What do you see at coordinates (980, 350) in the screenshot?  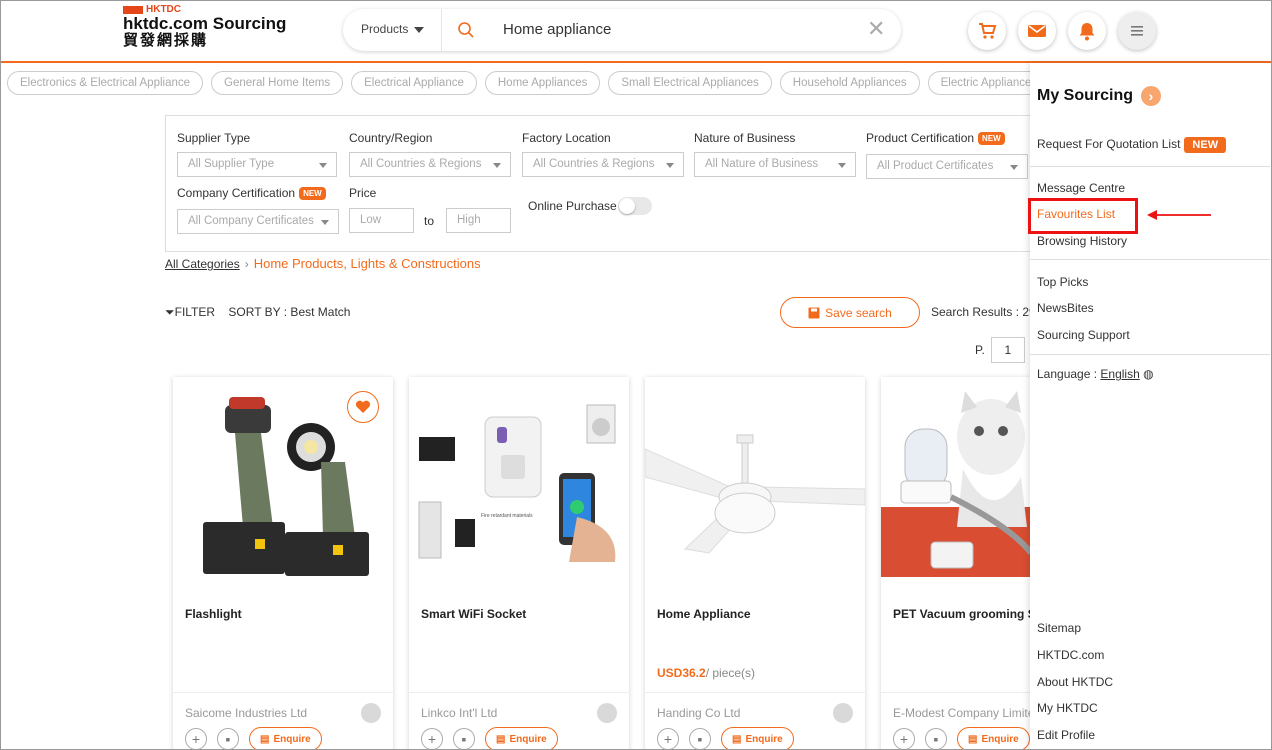 I see `page-label: P.` at bounding box center [980, 350].